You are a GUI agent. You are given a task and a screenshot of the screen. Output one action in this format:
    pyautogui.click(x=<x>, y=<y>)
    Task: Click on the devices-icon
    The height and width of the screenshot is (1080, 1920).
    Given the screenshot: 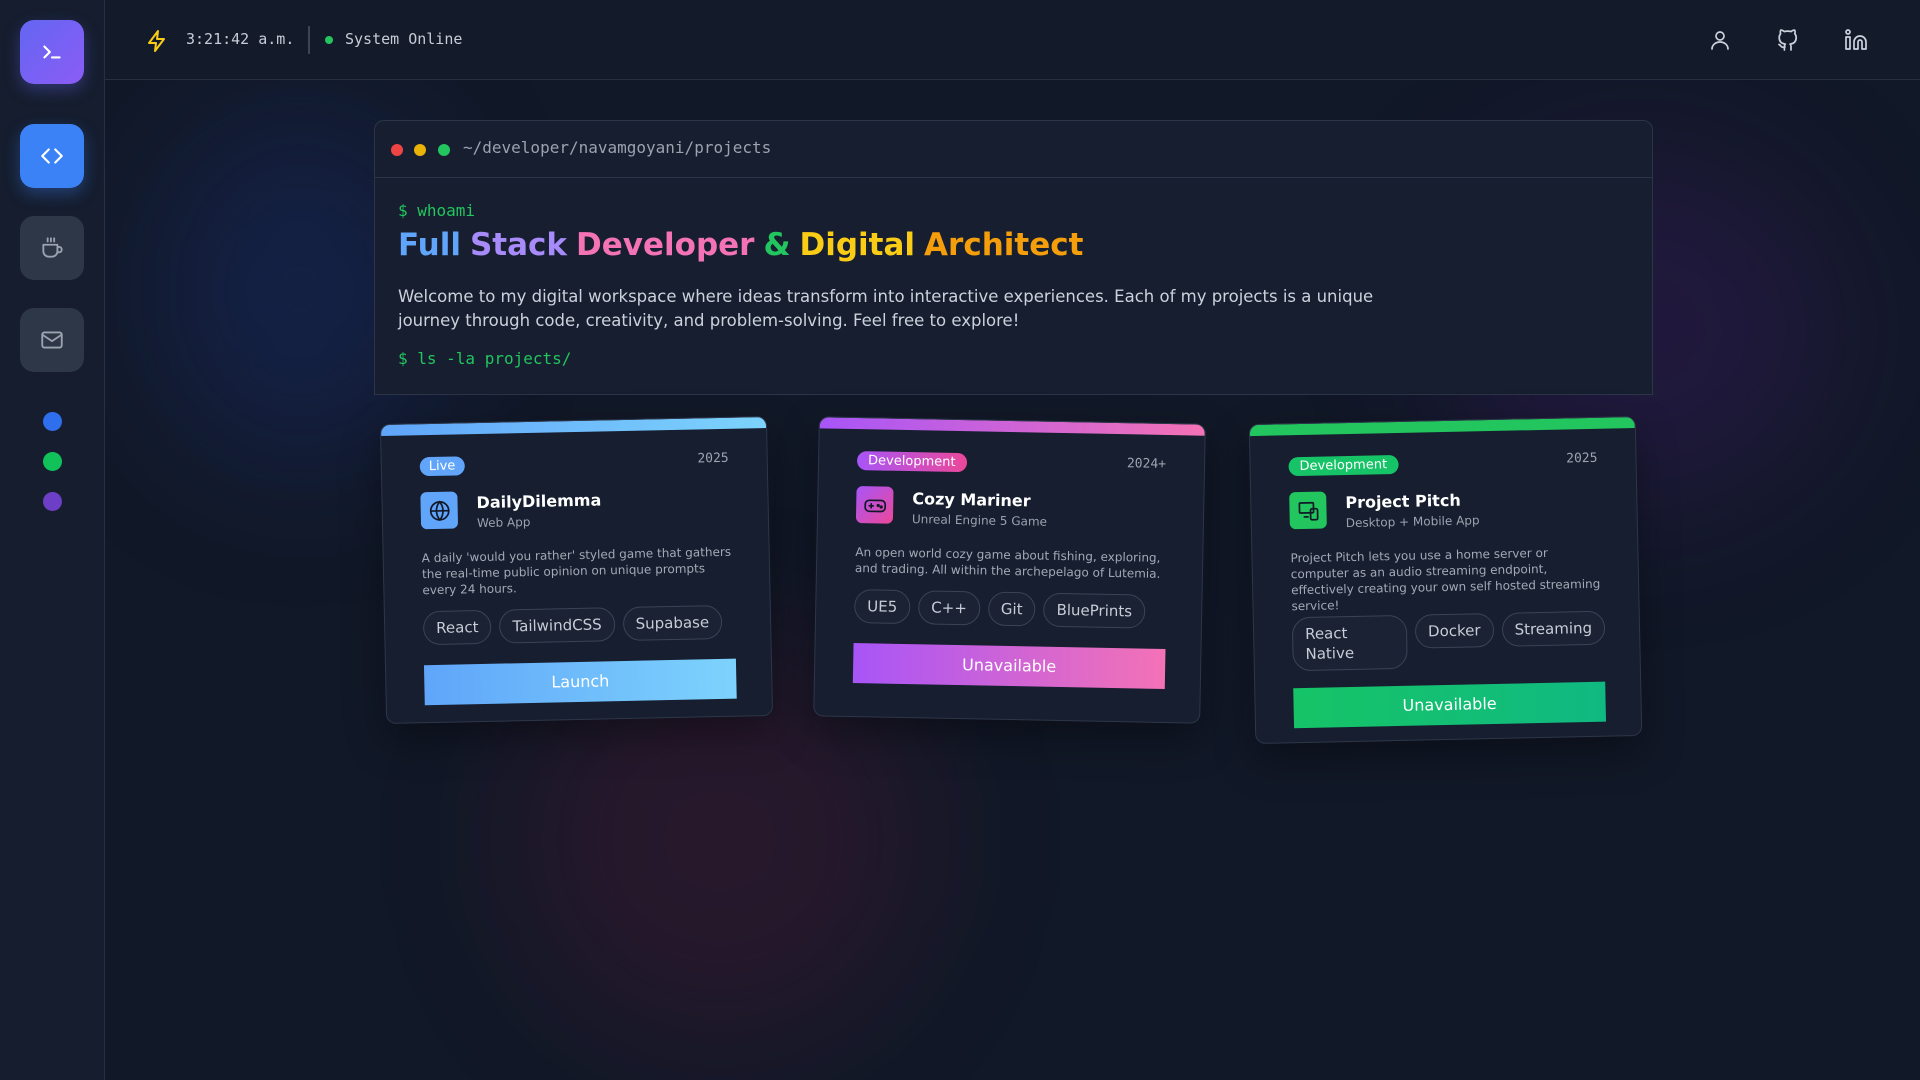 What is the action you would take?
    pyautogui.click(x=1308, y=511)
    